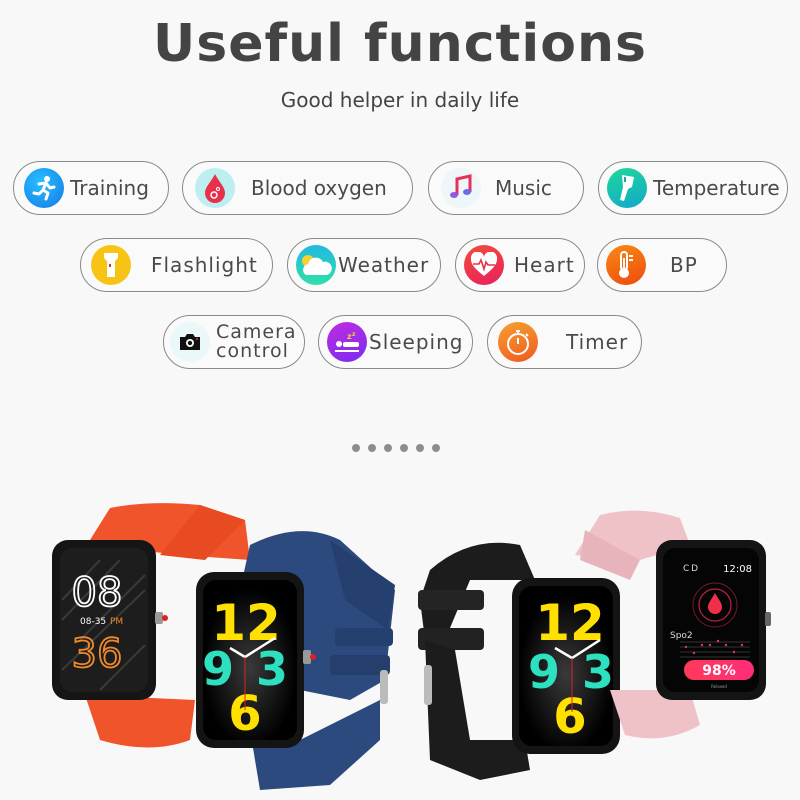 Image resolution: width=800 pixels, height=800 pixels. What do you see at coordinates (354, 334) in the screenshot?
I see `svg-text: z` at bounding box center [354, 334].